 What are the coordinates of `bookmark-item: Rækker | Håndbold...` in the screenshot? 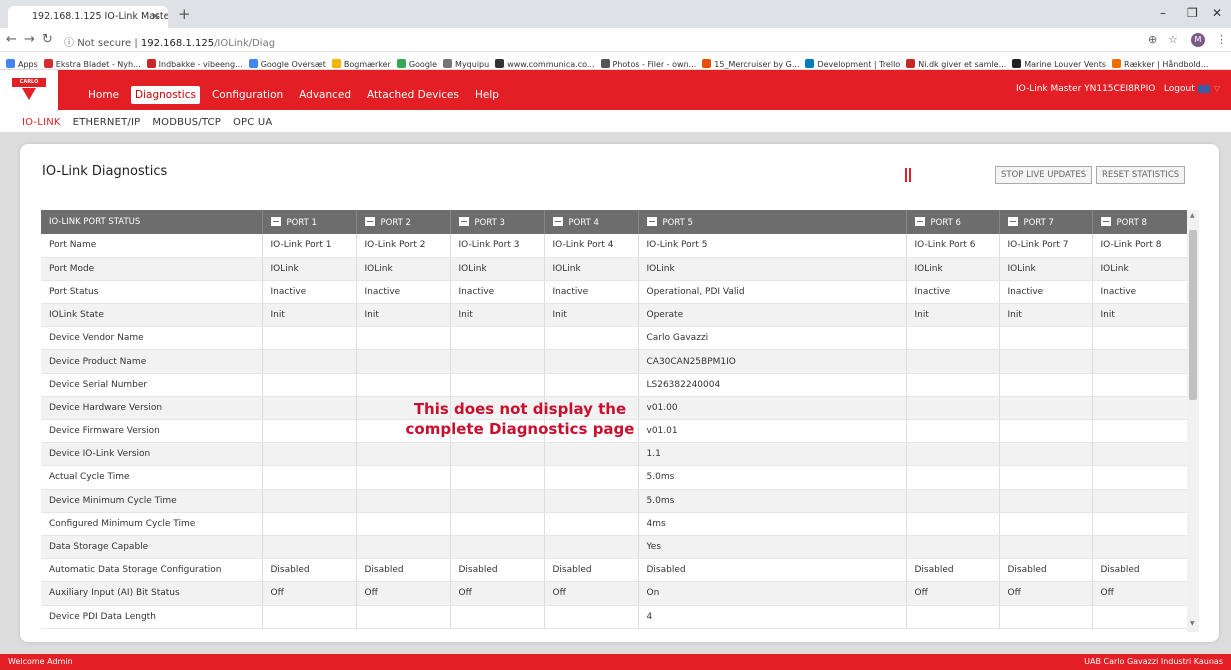 It's located at (1160, 62).